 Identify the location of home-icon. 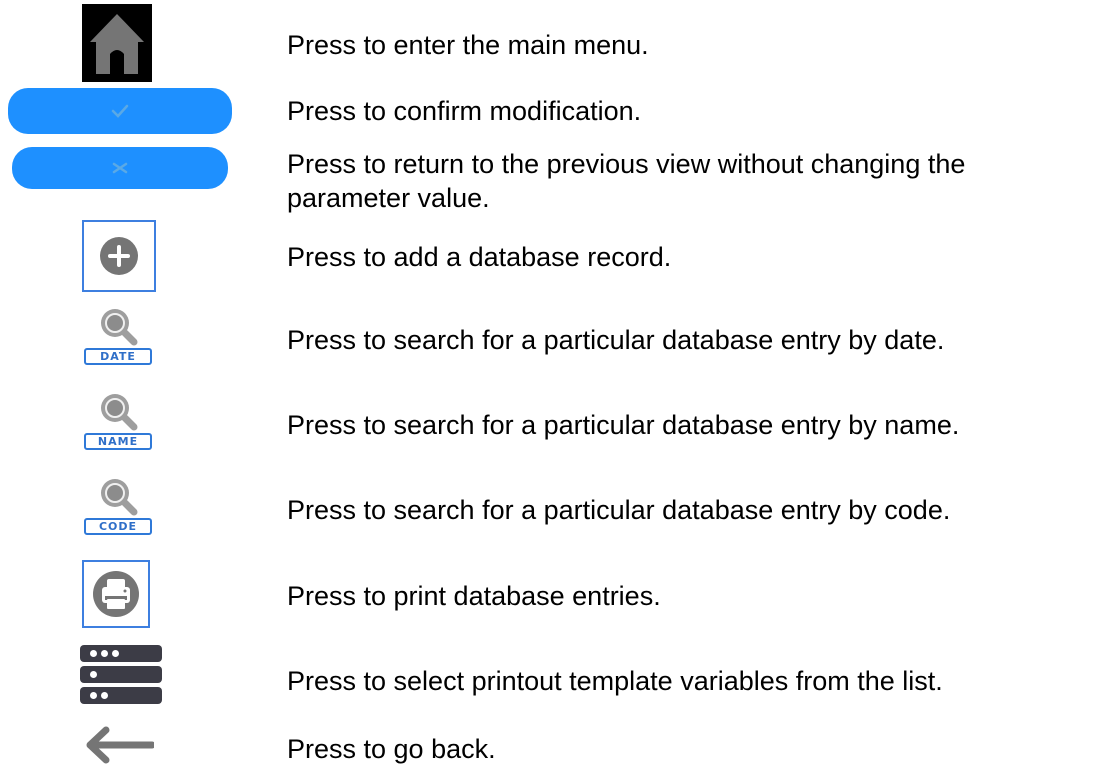
(117, 44).